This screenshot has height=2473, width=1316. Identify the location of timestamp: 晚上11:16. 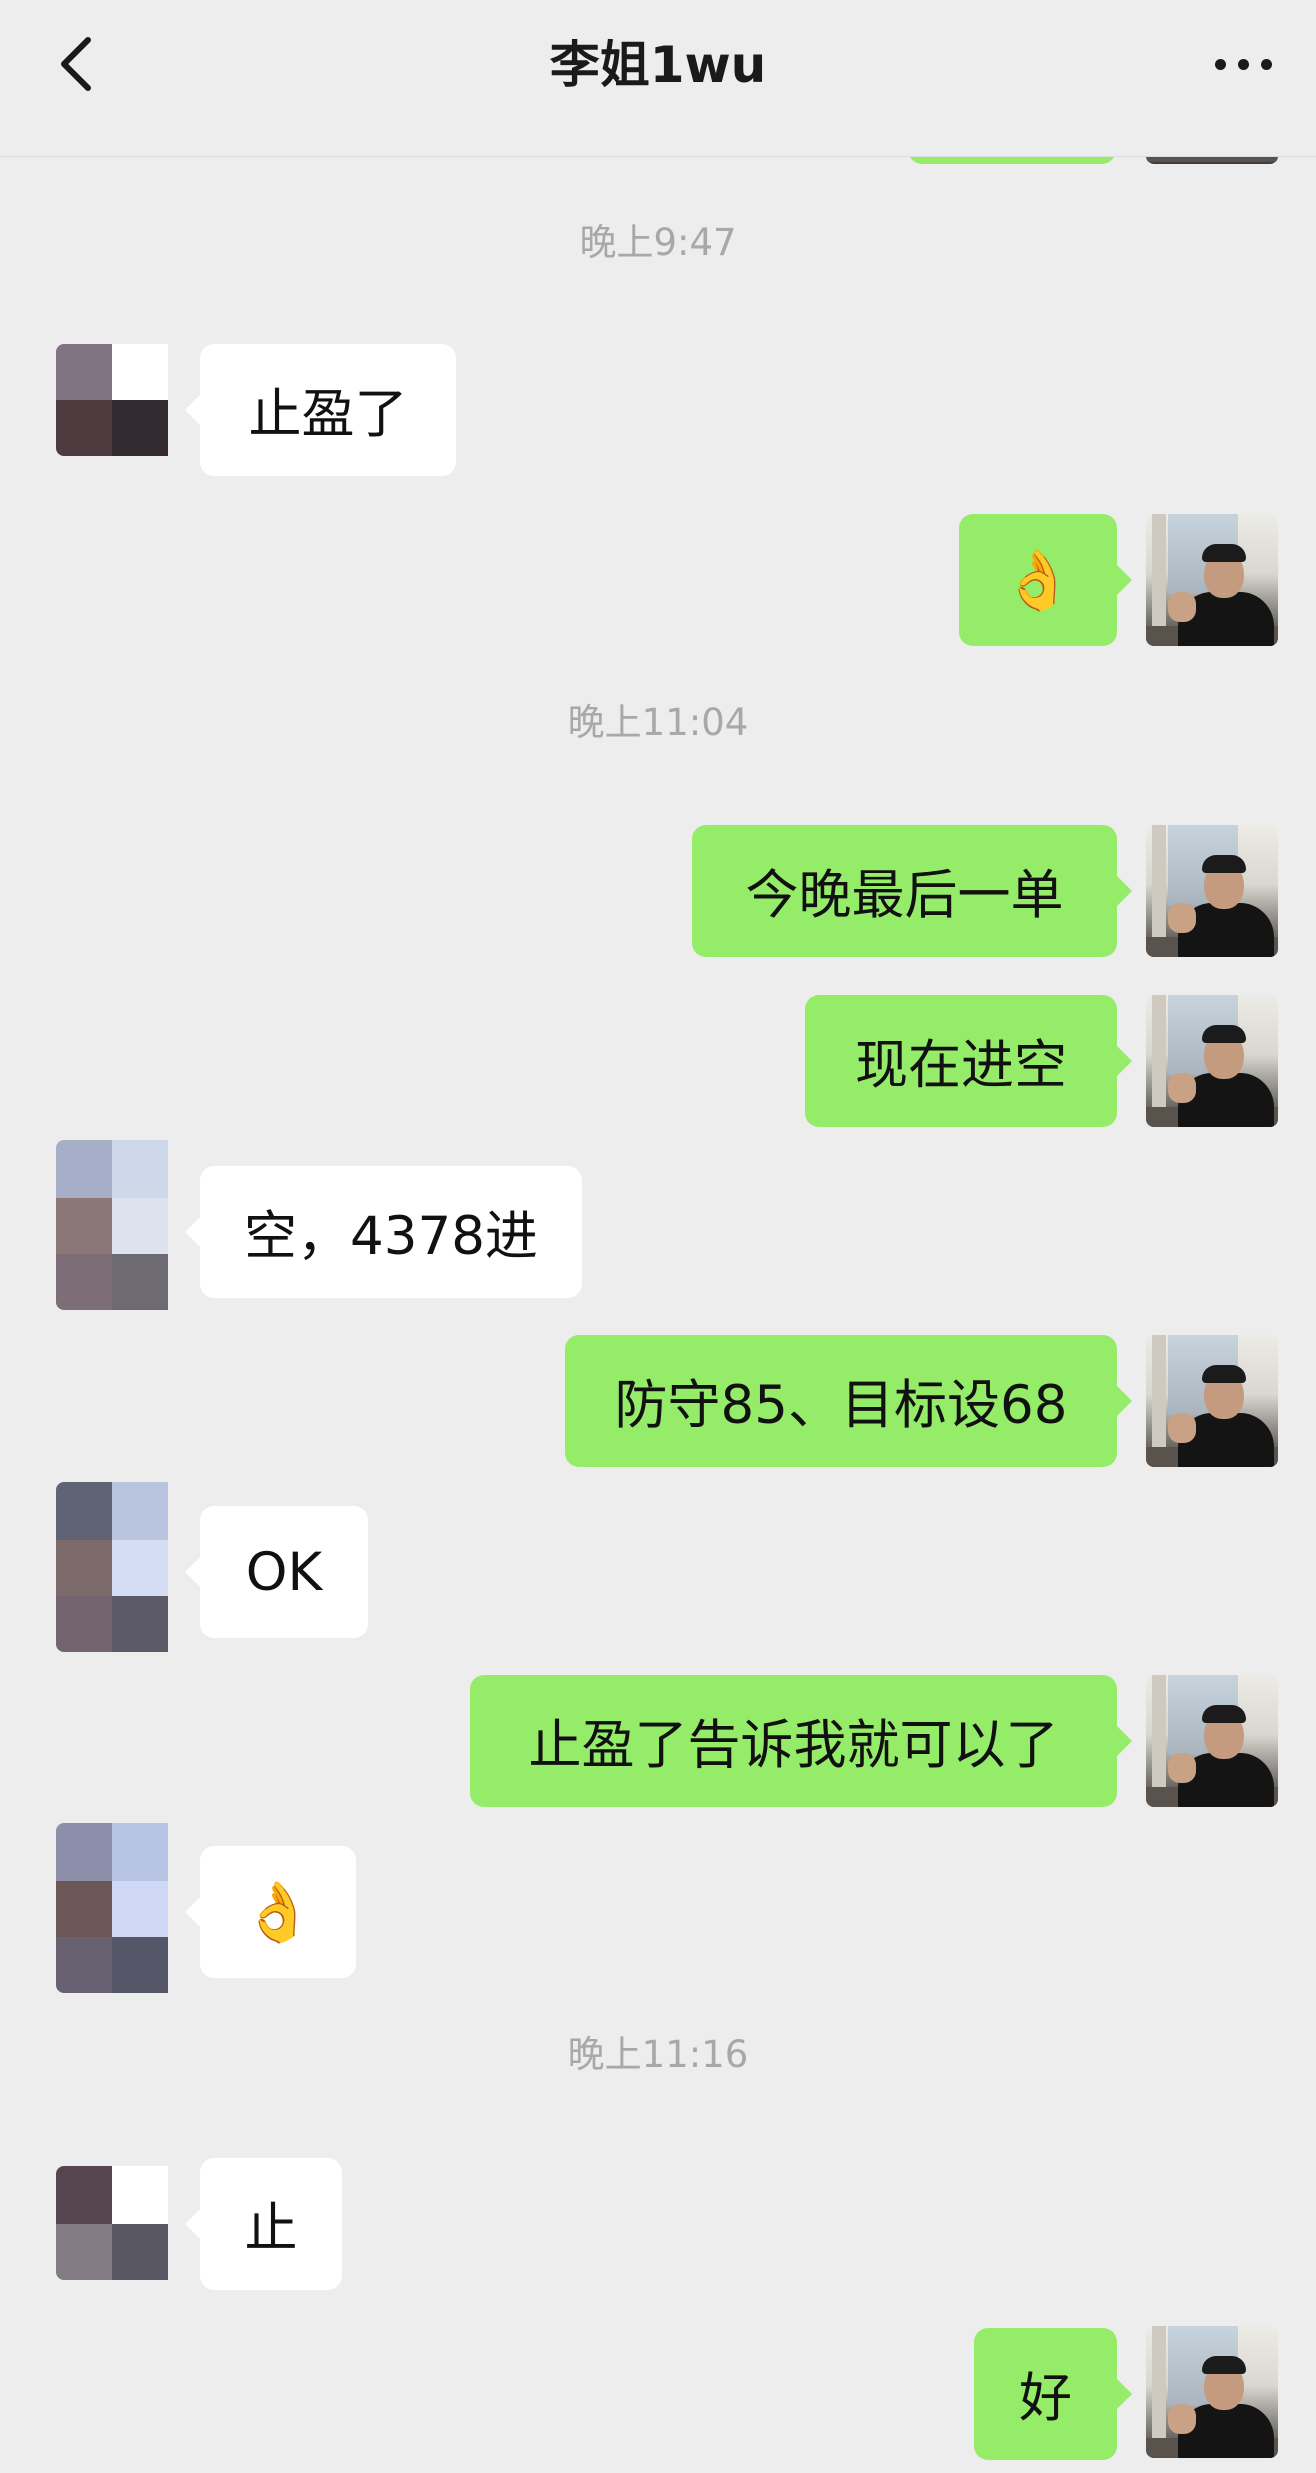
(658, 2054).